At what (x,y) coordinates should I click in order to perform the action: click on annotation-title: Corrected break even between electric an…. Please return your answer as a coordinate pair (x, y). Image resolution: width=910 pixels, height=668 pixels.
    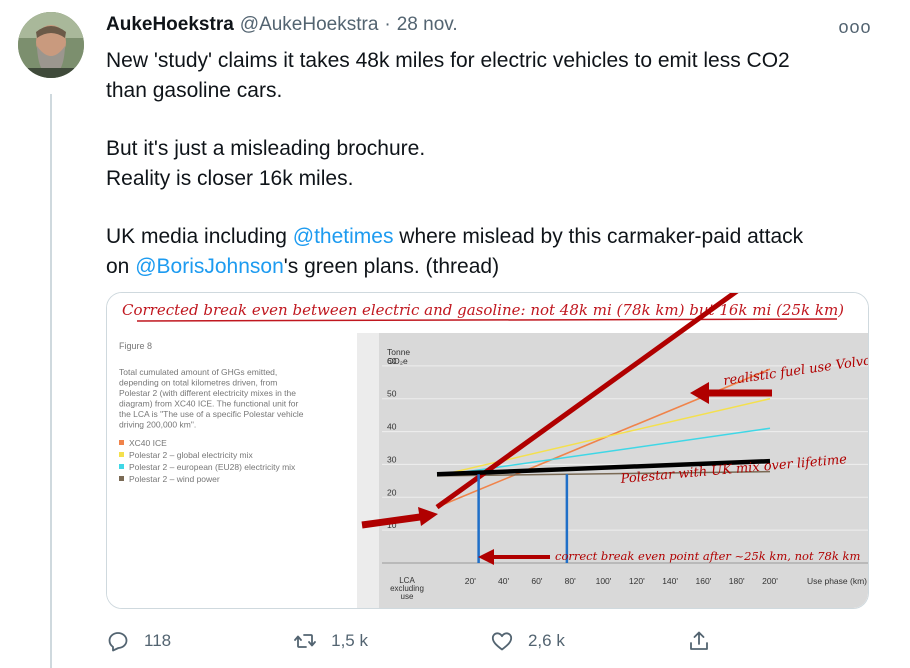
    Looking at the image, I should click on (483, 310).